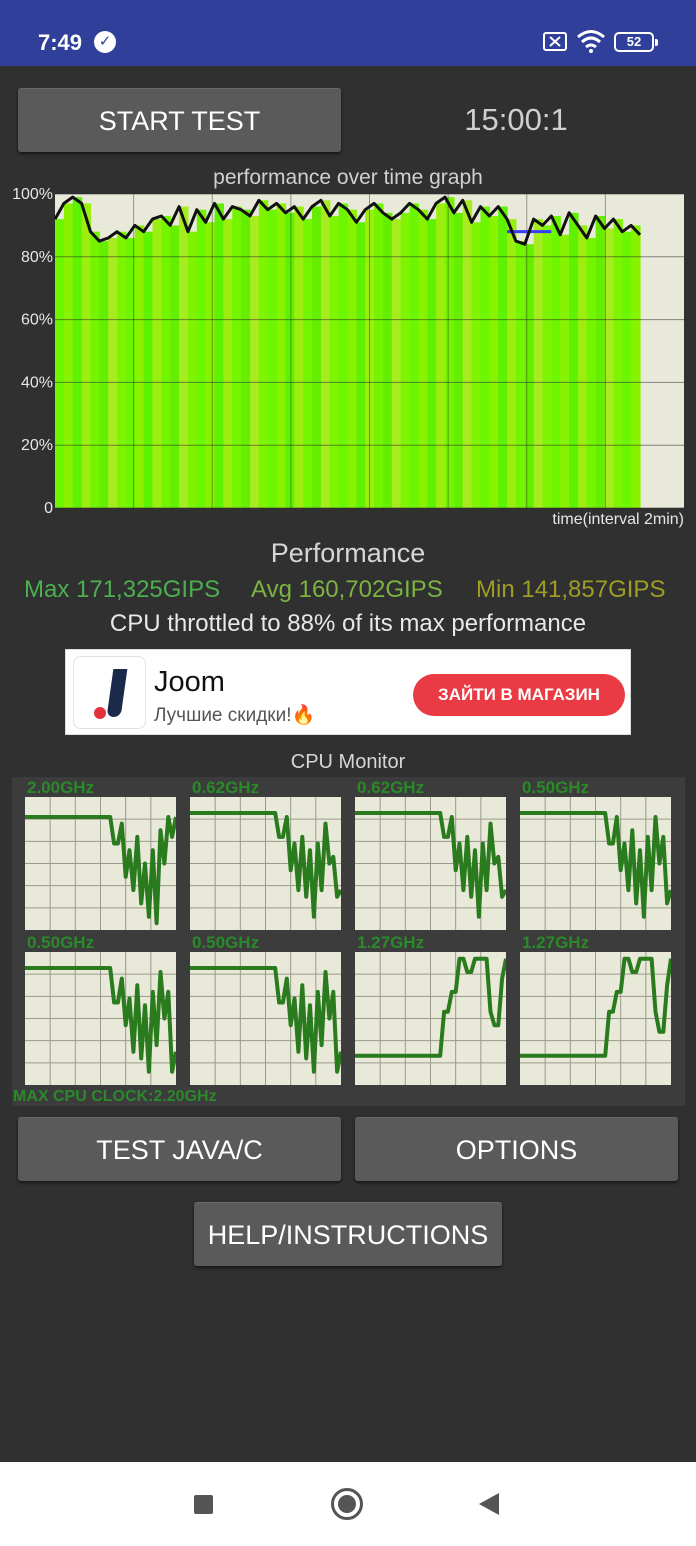 The height and width of the screenshot is (1546, 696). What do you see at coordinates (37, 320) in the screenshot?
I see `y-tick-label: 60%` at bounding box center [37, 320].